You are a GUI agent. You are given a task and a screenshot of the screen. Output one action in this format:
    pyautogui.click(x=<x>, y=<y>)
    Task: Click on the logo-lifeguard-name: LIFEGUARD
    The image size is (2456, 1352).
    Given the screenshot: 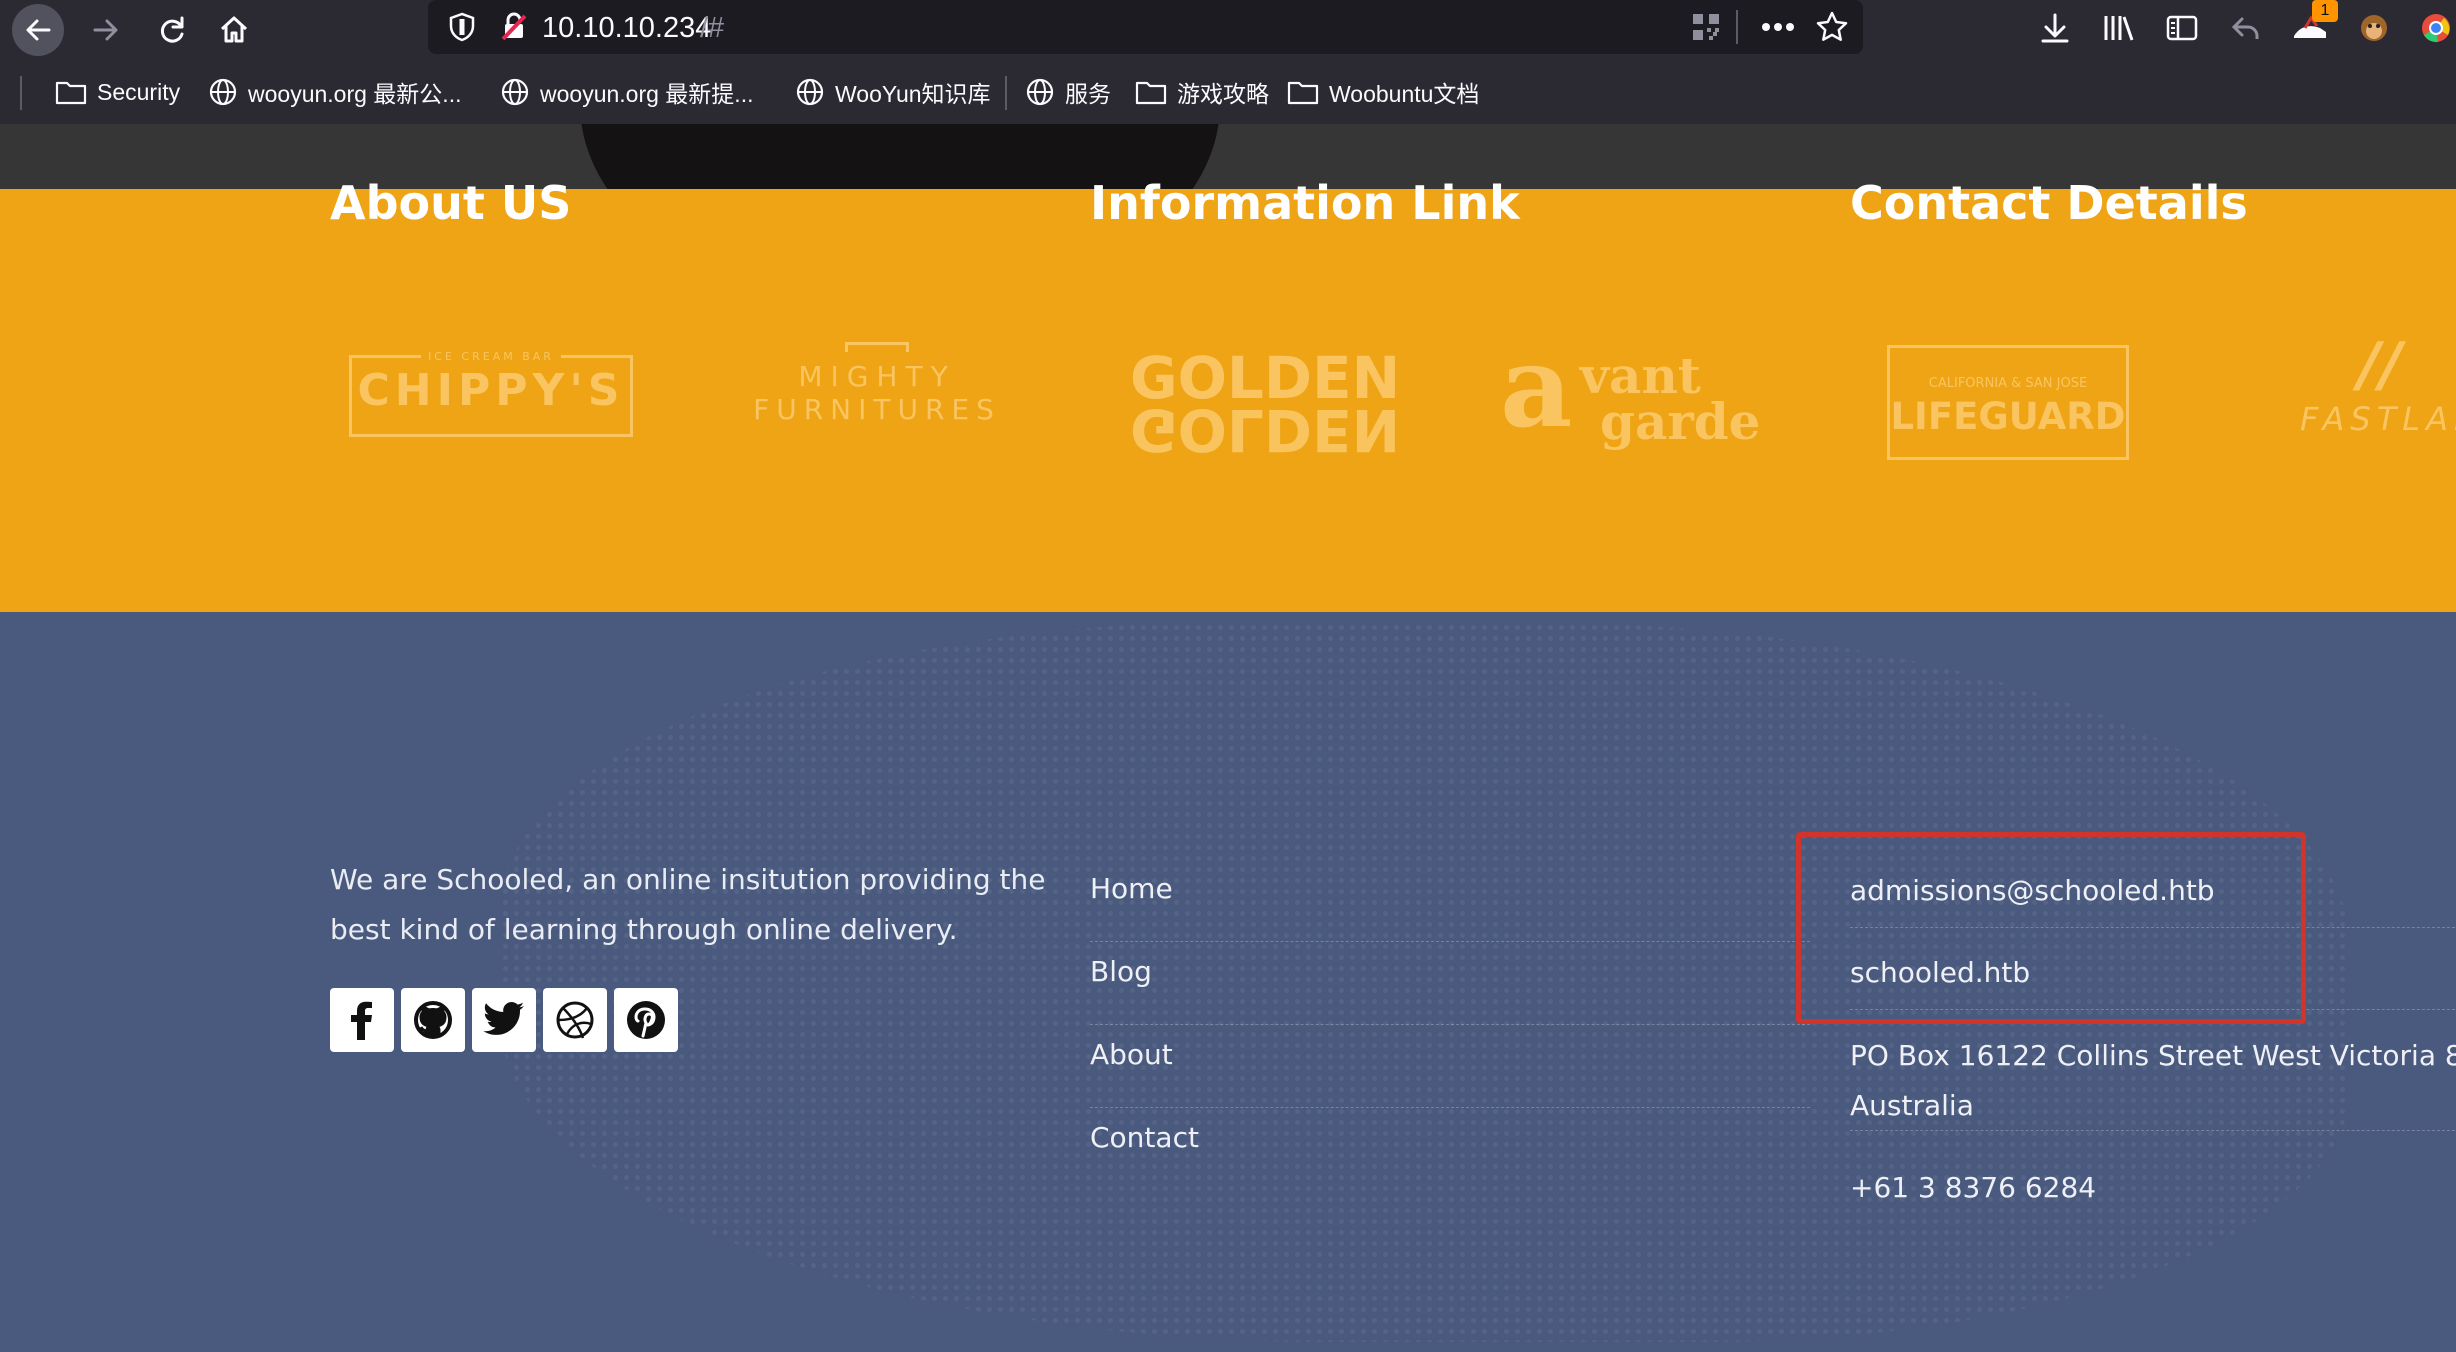 What is the action you would take?
    pyautogui.click(x=2008, y=416)
    